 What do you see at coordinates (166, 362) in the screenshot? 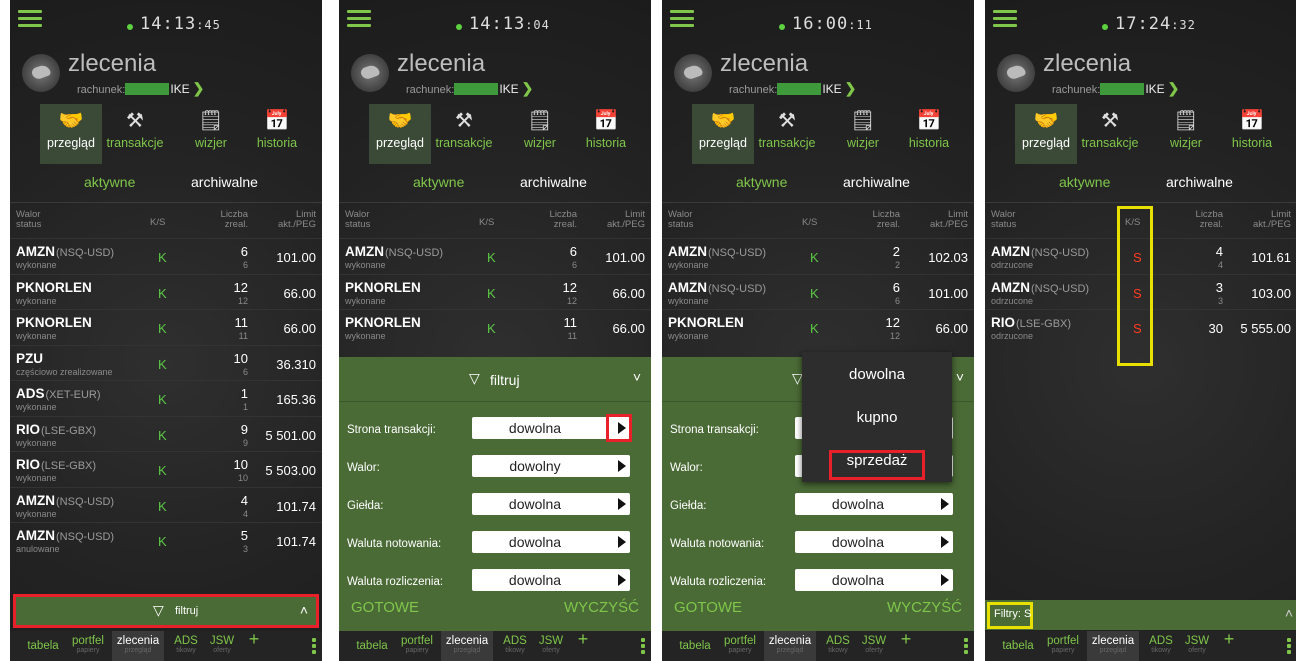
I see `table-row: PZU częściowo zrealizowane K 10 6 36.310` at bounding box center [166, 362].